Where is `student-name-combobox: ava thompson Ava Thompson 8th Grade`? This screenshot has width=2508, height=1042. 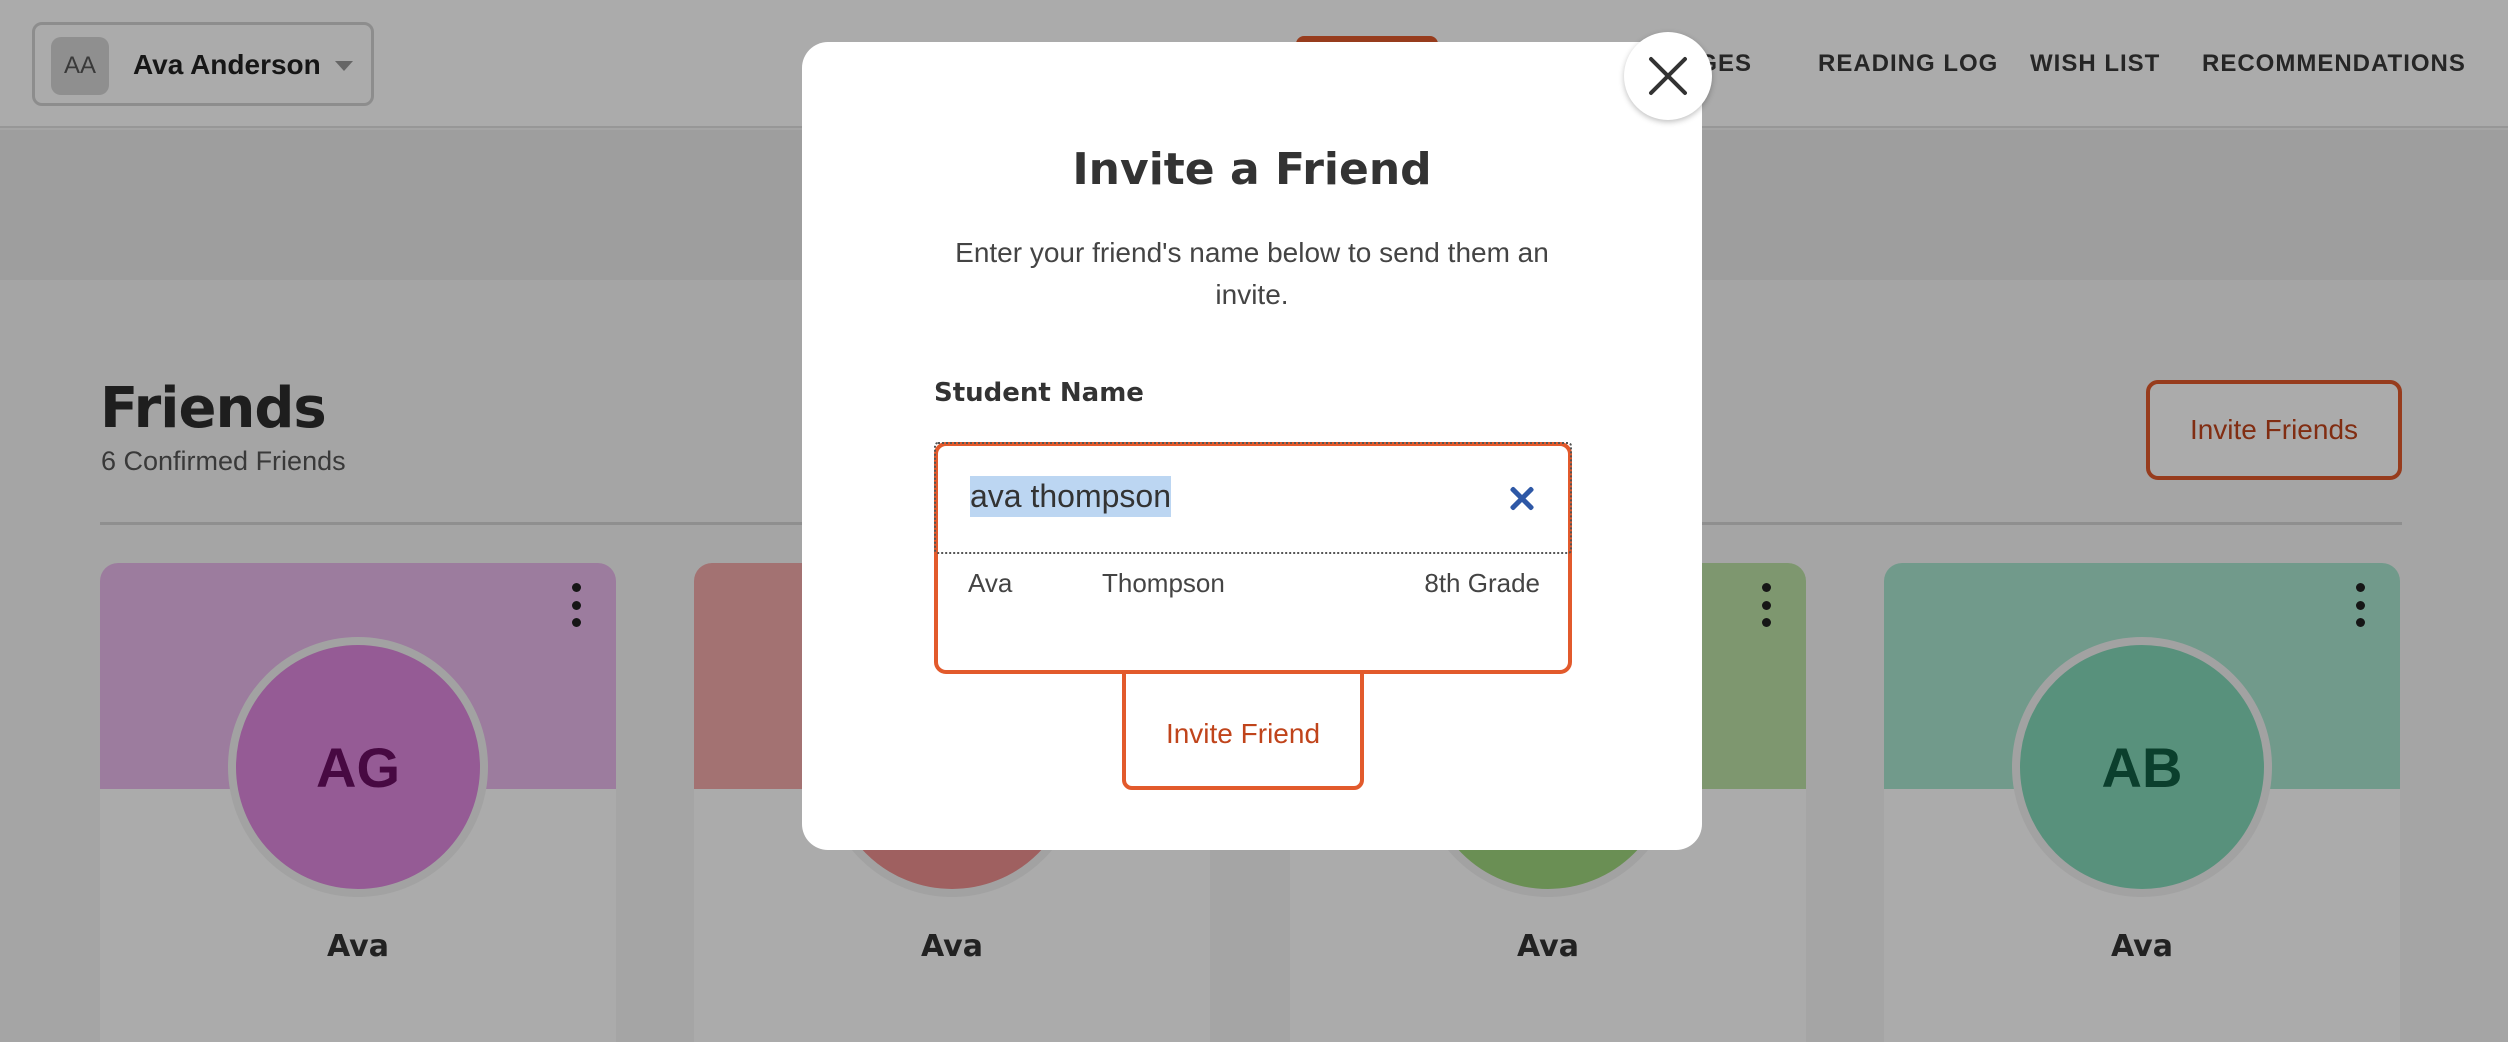
student-name-combobox: ava thompson Ava Thompson 8th Grade is located at coordinates (1253, 558).